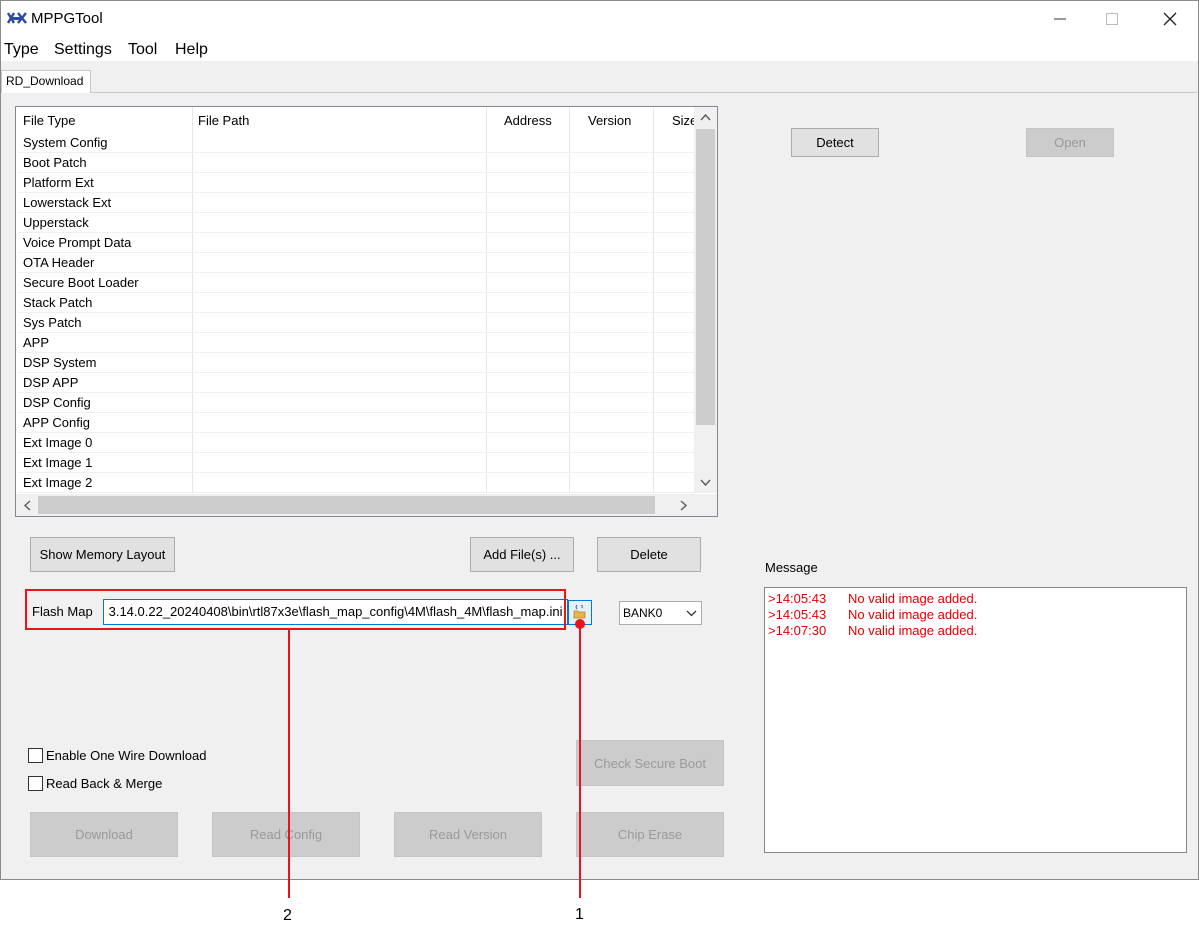 The width and height of the screenshot is (1199, 940). Describe the element at coordinates (579, 914) in the screenshot. I see `annotation-label-1: 1` at that location.